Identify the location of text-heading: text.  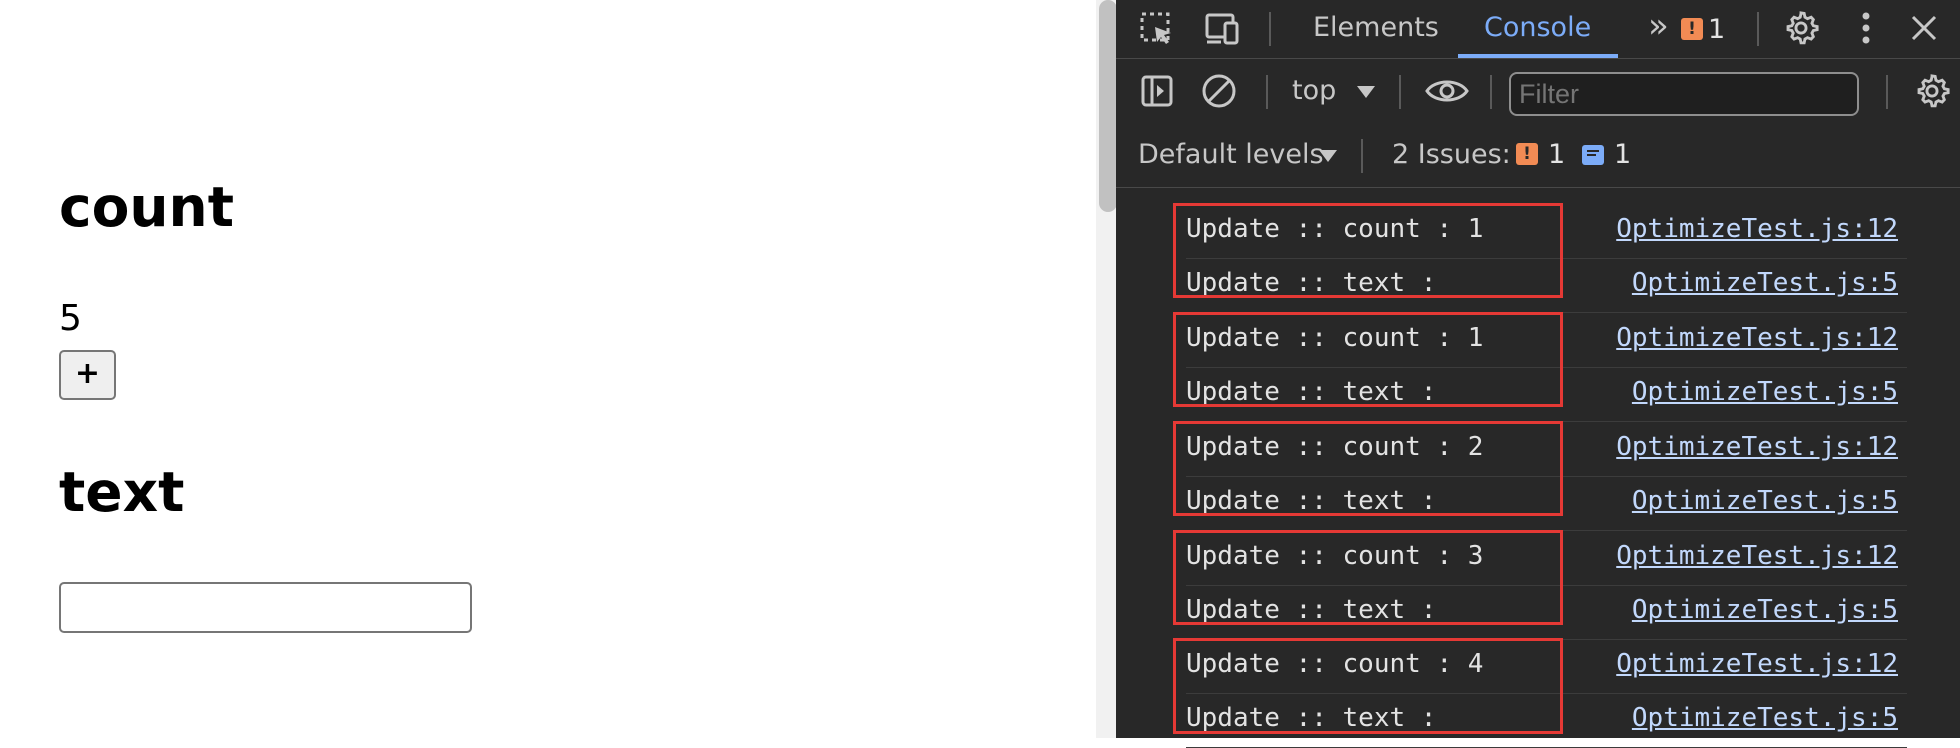
(122, 492).